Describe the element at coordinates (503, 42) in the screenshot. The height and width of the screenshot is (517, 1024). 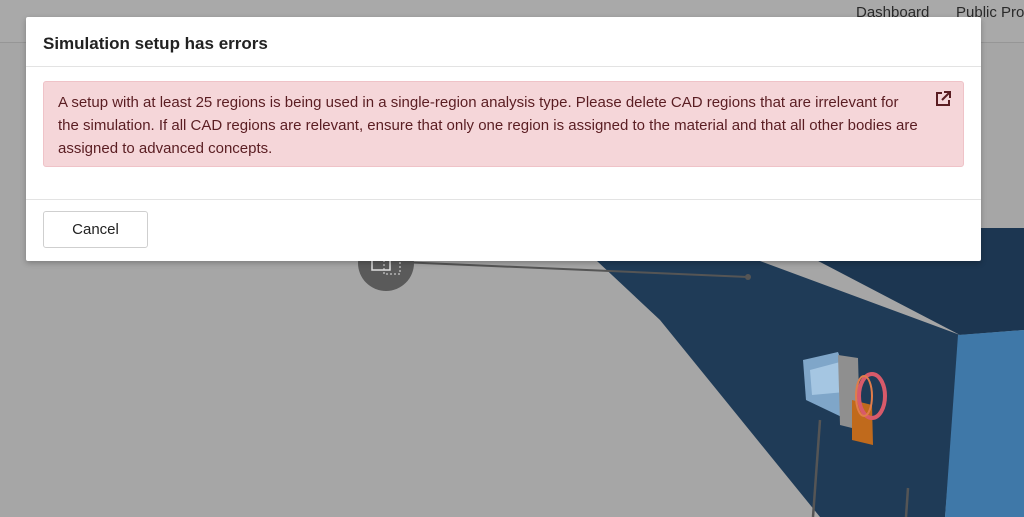
I see `dialog-header: Simulation setup has errors` at that location.